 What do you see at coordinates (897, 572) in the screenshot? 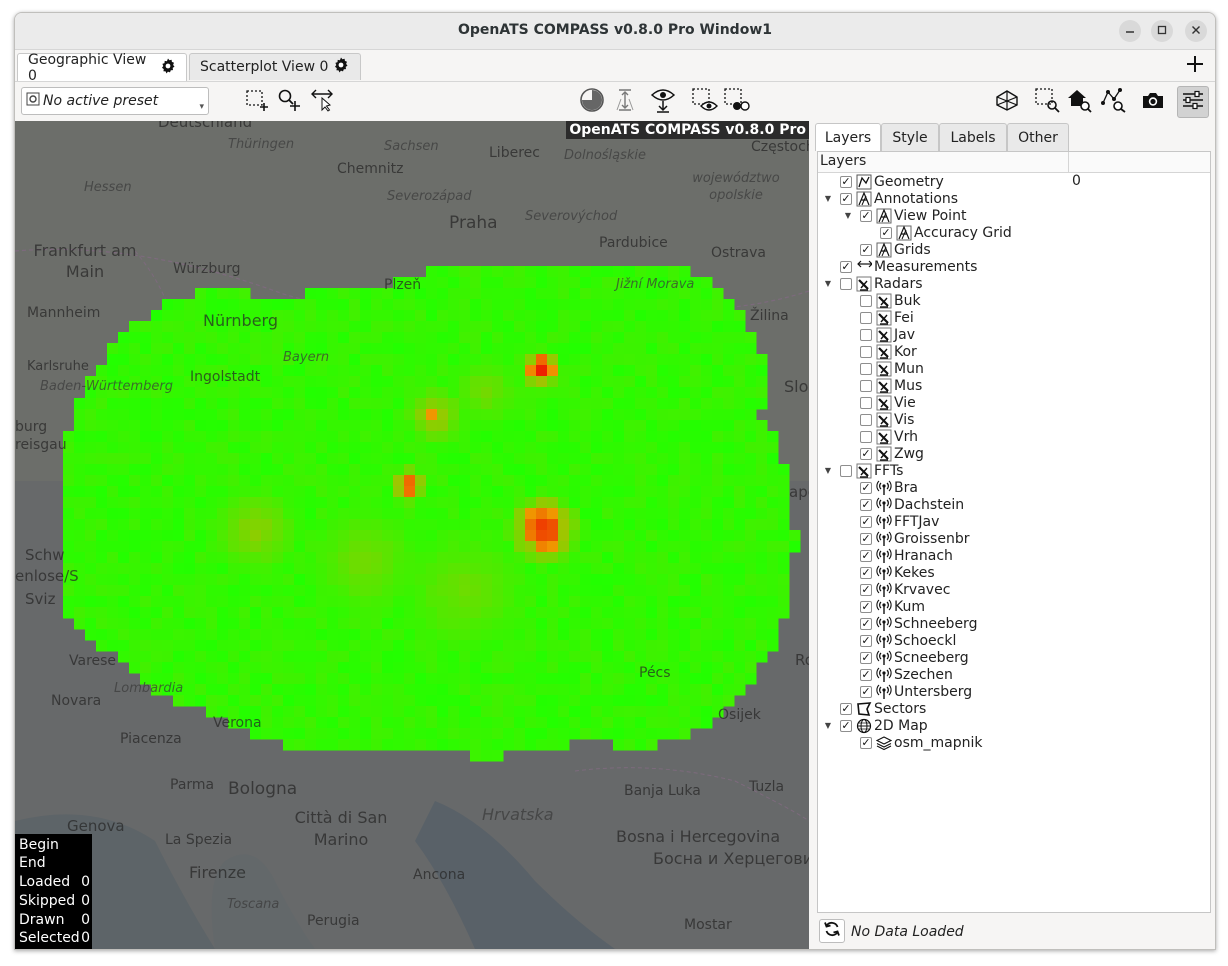
I see `tree-item: ✓ Kekes` at bounding box center [897, 572].